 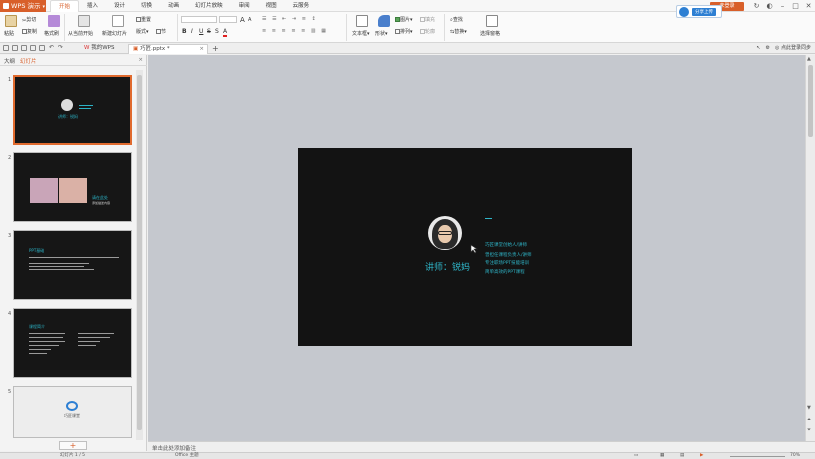 What do you see at coordinates (490, 33) in the screenshot?
I see `selection-pane-button: 选择窗格` at bounding box center [490, 33].